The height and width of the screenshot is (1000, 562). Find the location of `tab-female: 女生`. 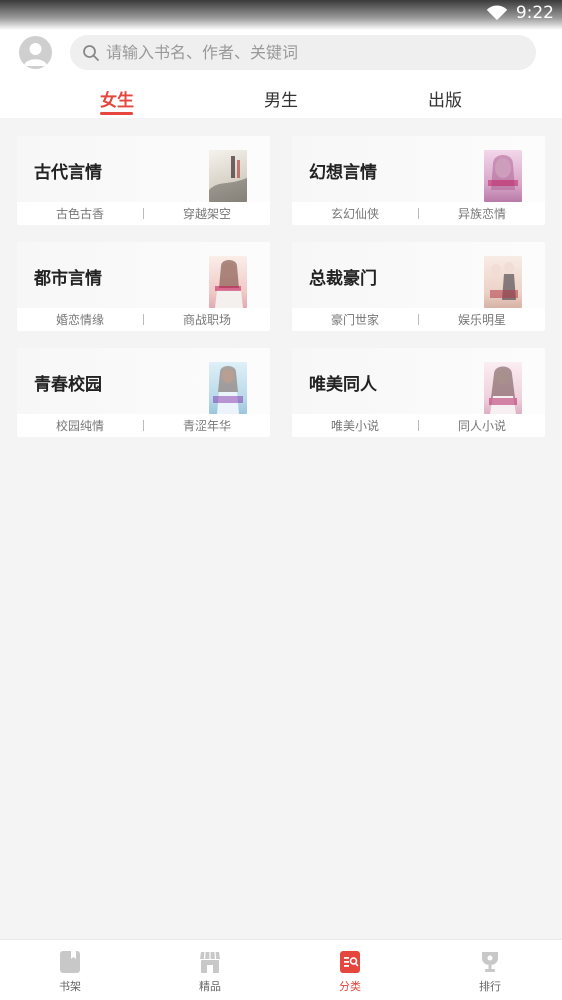

tab-female: 女生 is located at coordinates (117, 98).